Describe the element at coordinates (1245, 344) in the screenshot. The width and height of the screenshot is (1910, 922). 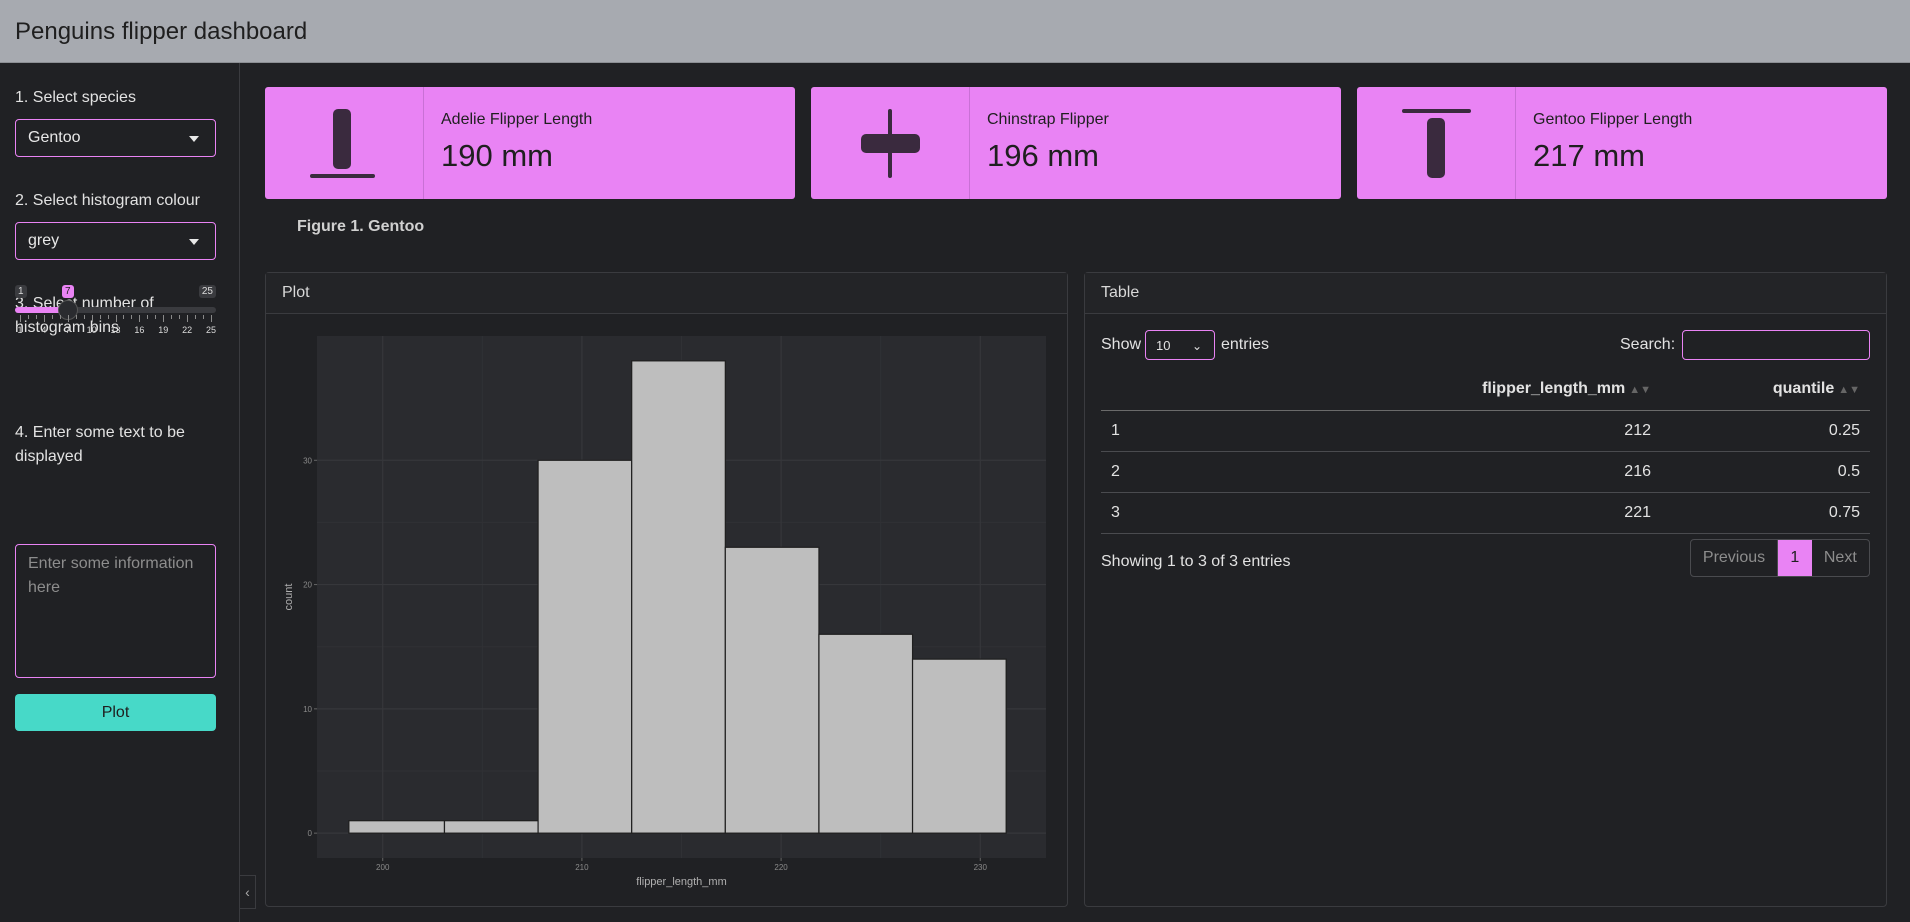
I see `entries-label: entries` at that location.